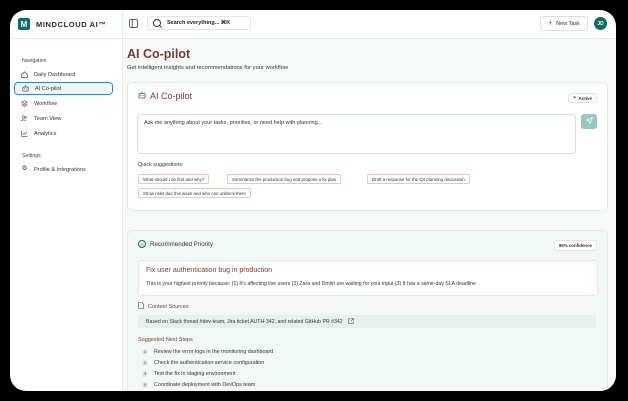 The width and height of the screenshot is (628, 401). What do you see at coordinates (24, 169) in the screenshot?
I see `gear-icon: ⚙` at bounding box center [24, 169].